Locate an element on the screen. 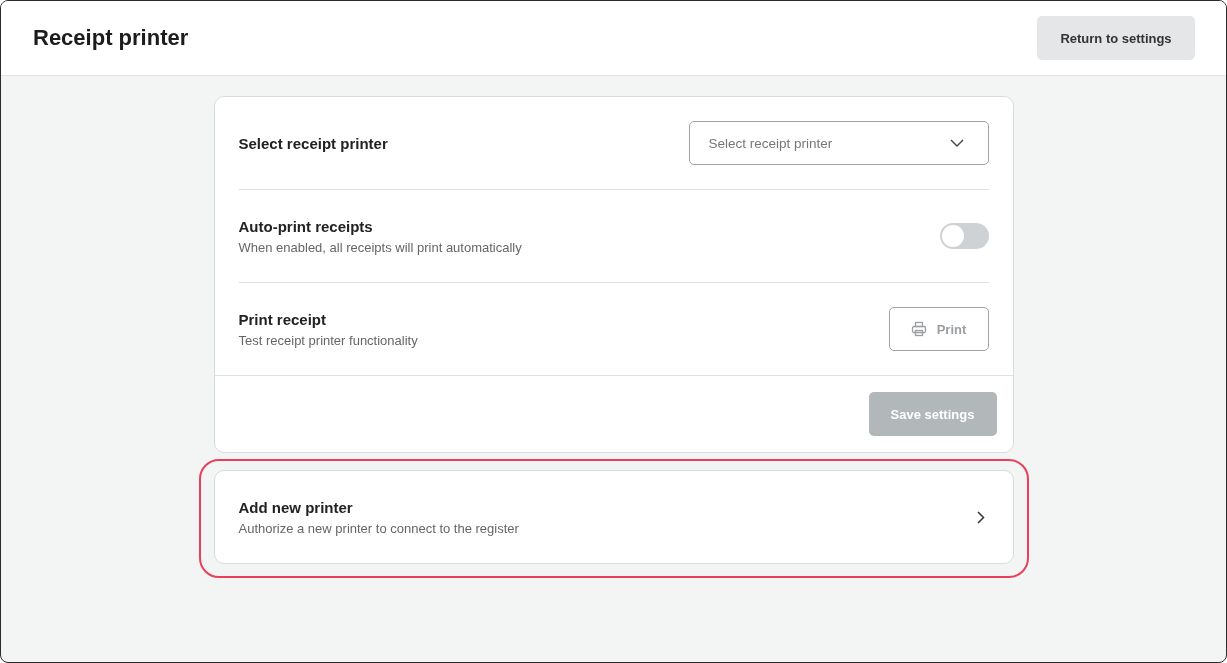 This screenshot has width=1227, height=663. auto-print-toggle is located at coordinates (964, 236).